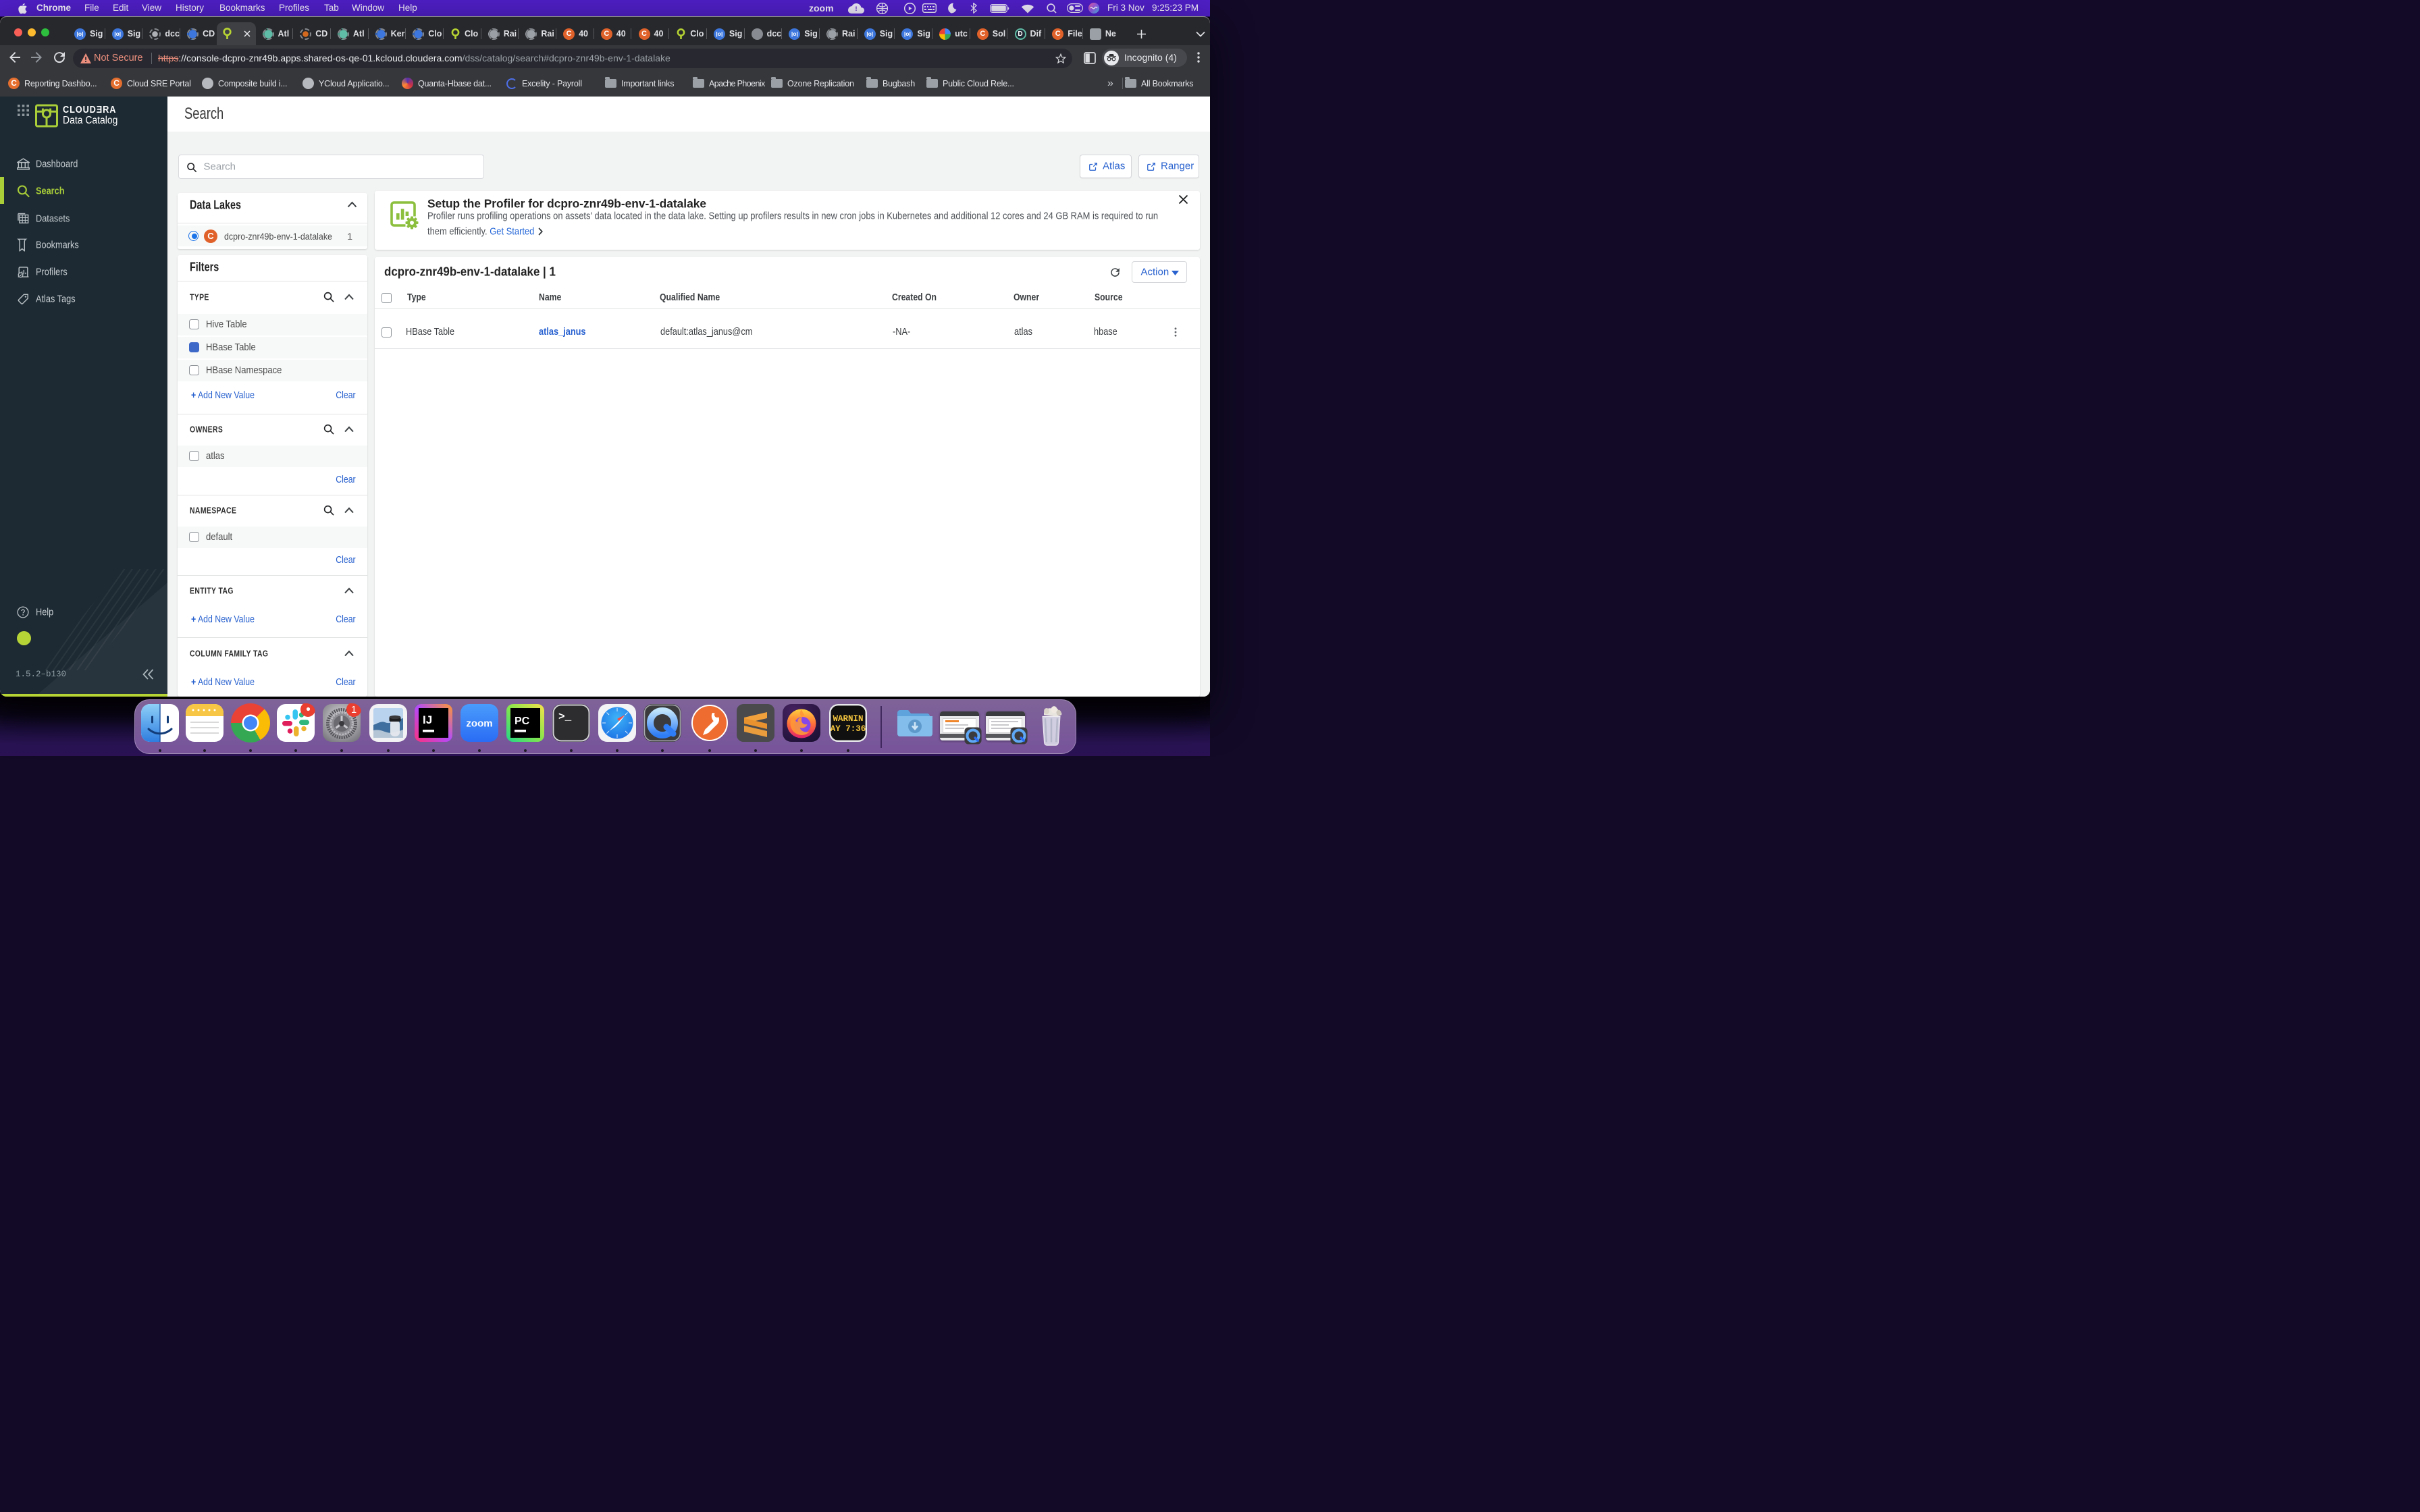 This screenshot has height=1512, width=2420. What do you see at coordinates (479, 724) in the screenshot?
I see `svg-text: zoom` at bounding box center [479, 724].